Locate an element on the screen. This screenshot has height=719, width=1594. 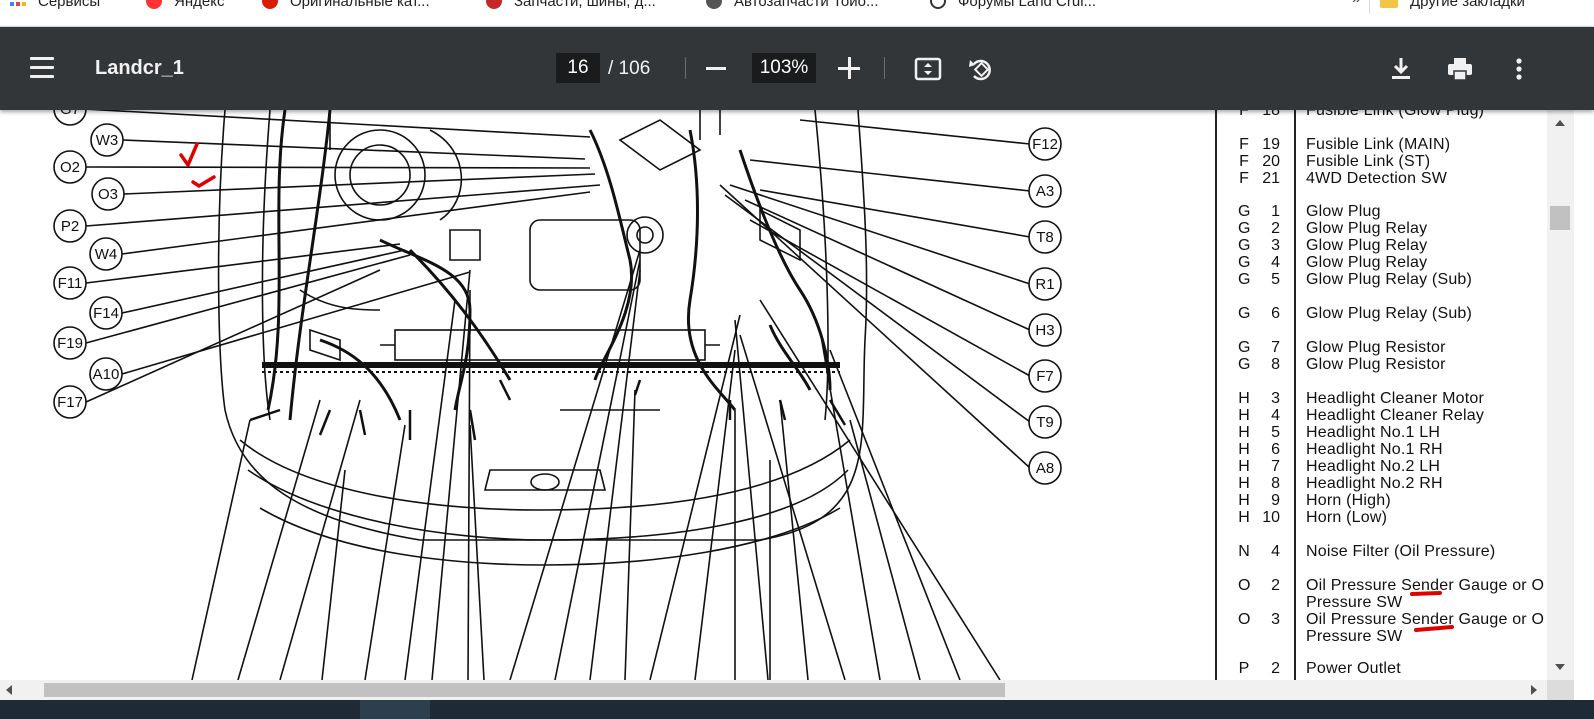
svg-text: A10 is located at coordinates (106, 374).